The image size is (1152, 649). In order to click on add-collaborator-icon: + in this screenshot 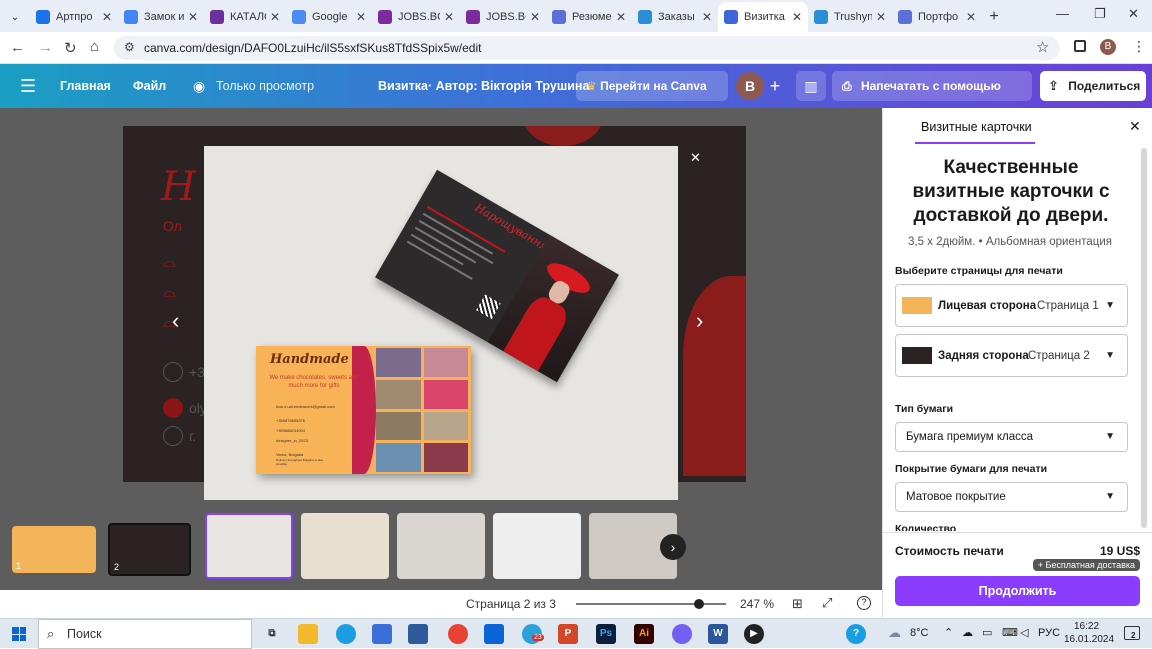, I will do `click(775, 86)`.